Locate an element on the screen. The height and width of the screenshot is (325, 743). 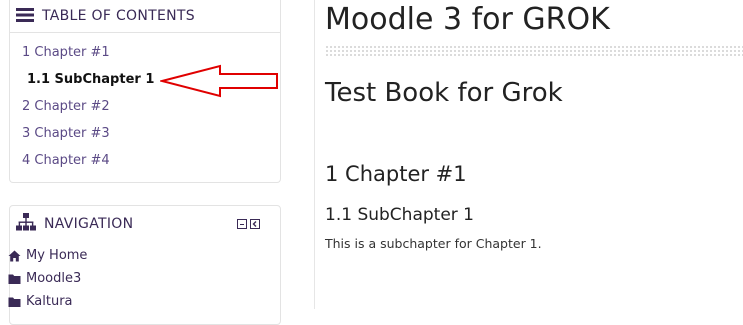
book-title: Test Book for Grok is located at coordinates (444, 93).